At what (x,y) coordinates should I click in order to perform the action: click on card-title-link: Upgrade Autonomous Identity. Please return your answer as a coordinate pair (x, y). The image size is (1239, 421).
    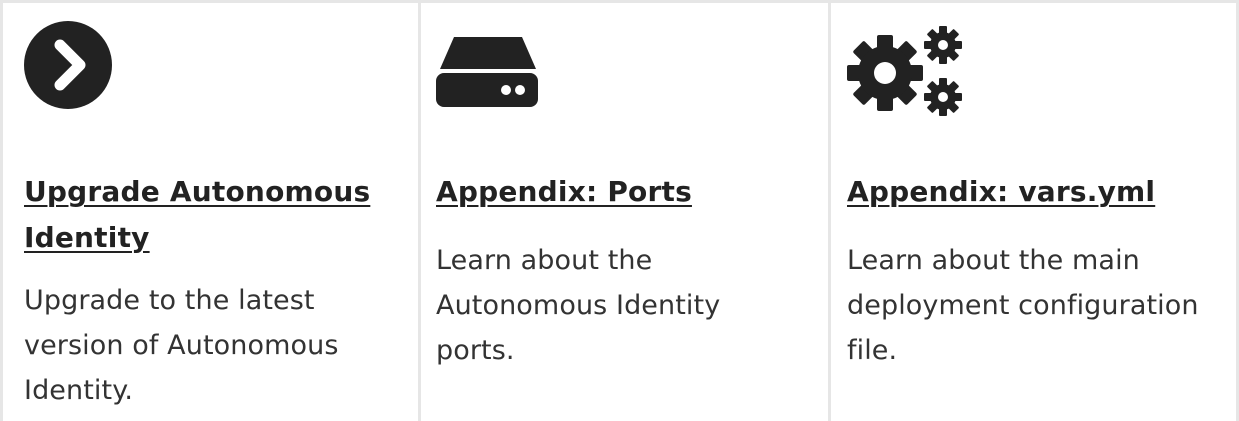
    Looking at the image, I should click on (204, 215).